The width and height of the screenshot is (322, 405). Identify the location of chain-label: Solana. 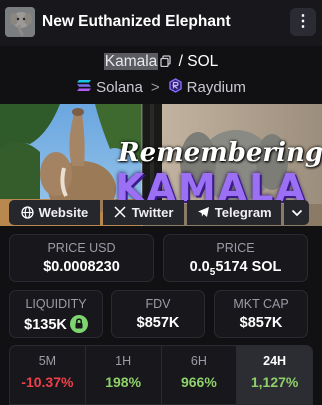
(119, 87).